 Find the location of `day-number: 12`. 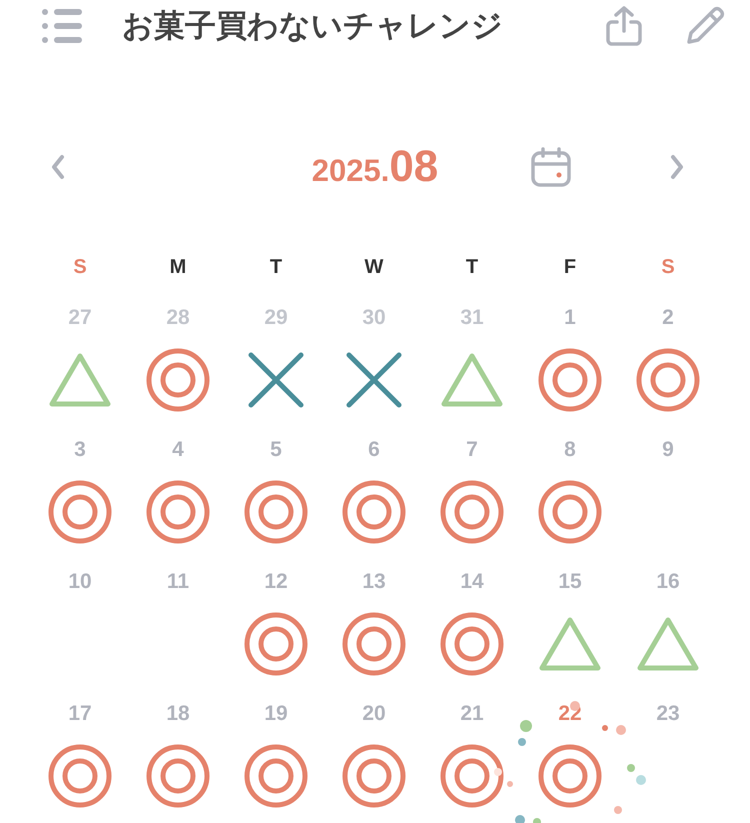

day-number: 12 is located at coordinates (276, 582).